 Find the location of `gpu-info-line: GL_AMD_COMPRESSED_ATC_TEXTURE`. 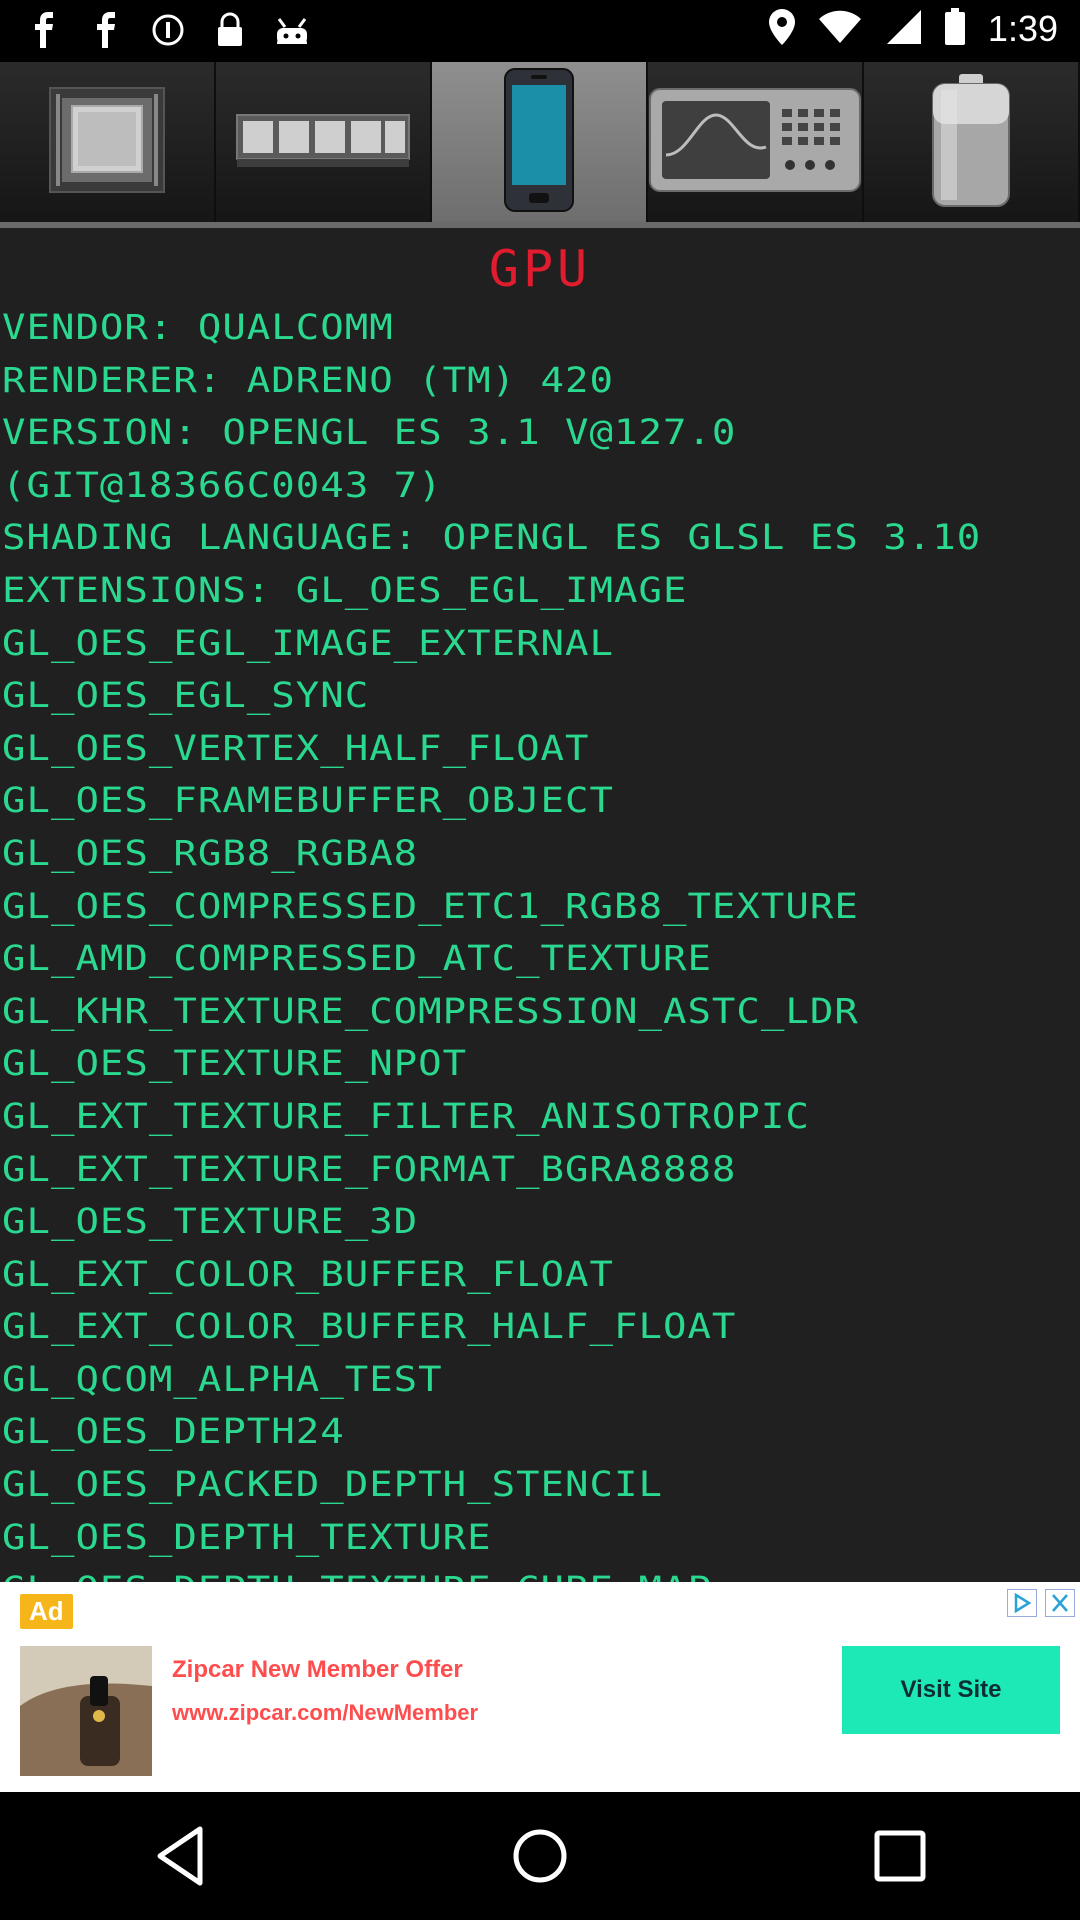

gpu-info-line: GL_AMD_COMPRESSED_ATC_TEXTURE is located at coordinates (357, 958).